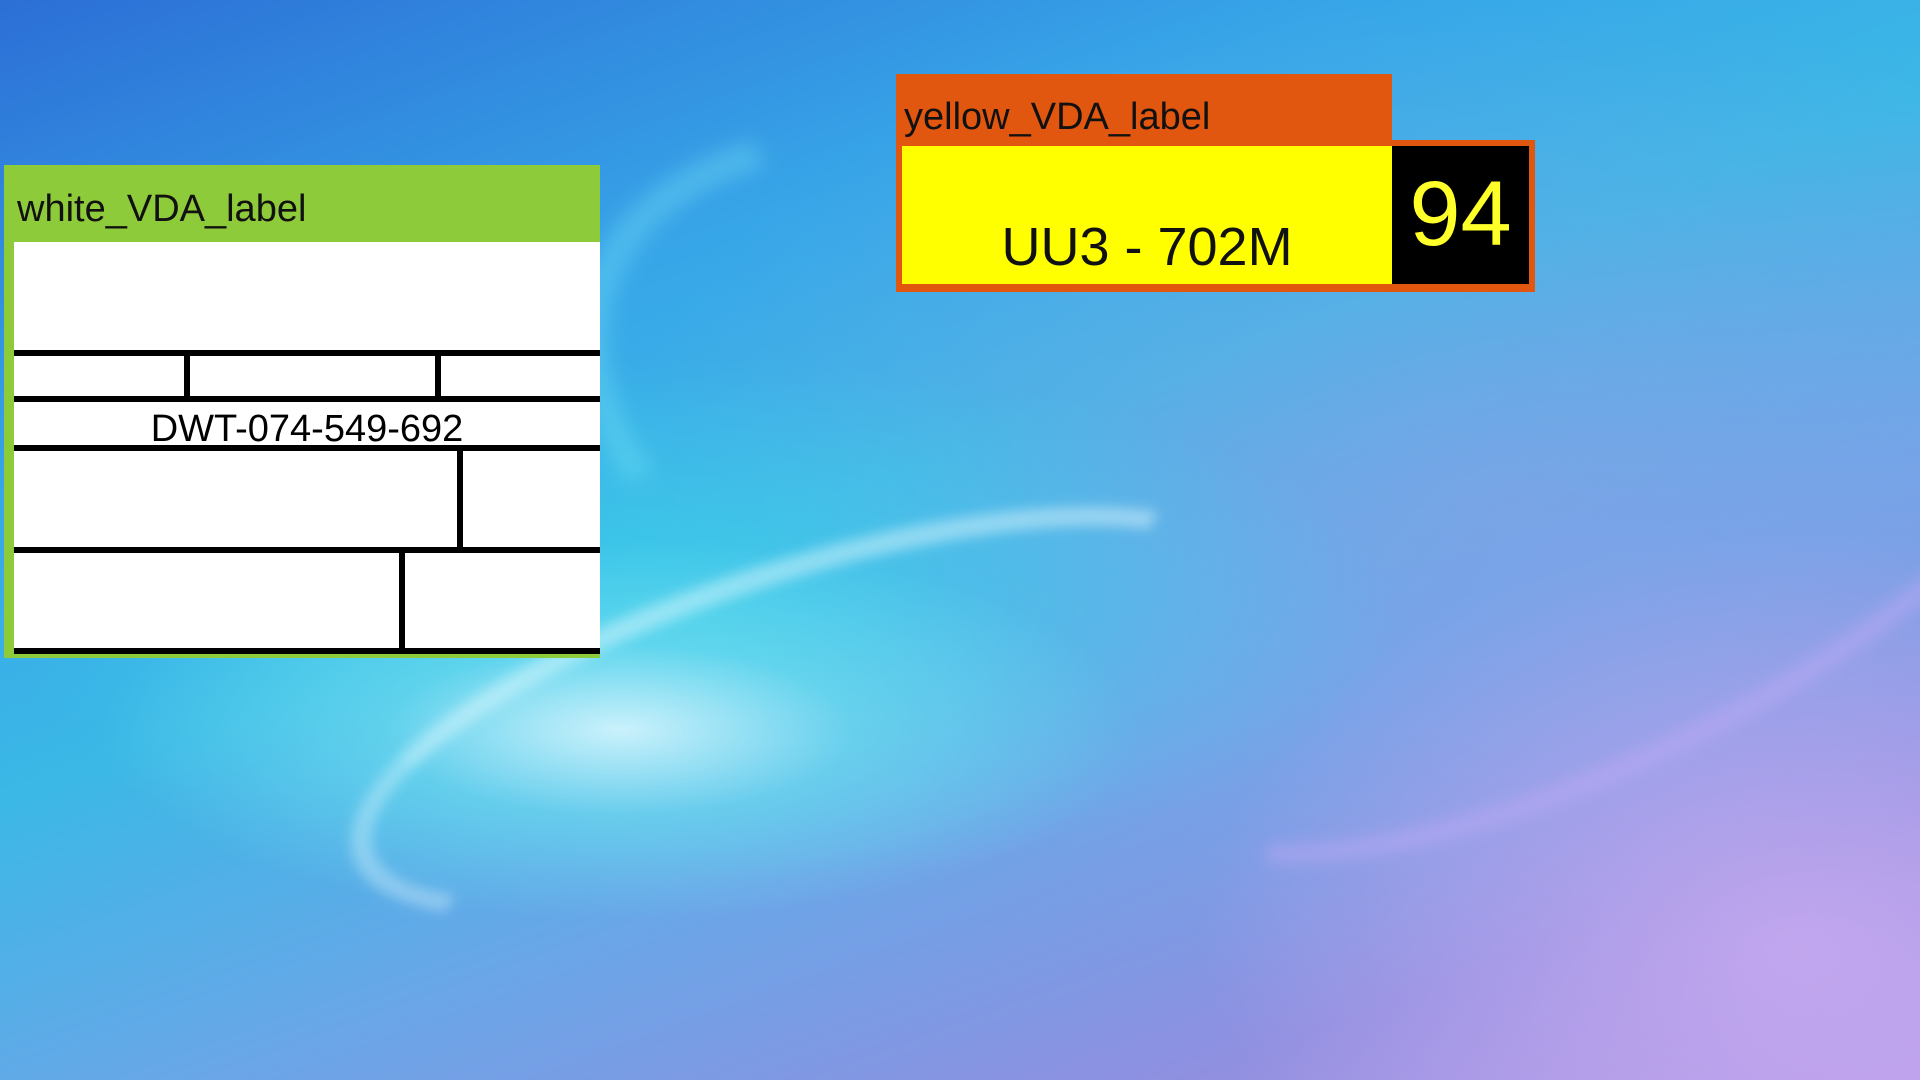  I want to click on yellow-vda-label-title: yellow_VDA_label, so click(1057, 117).